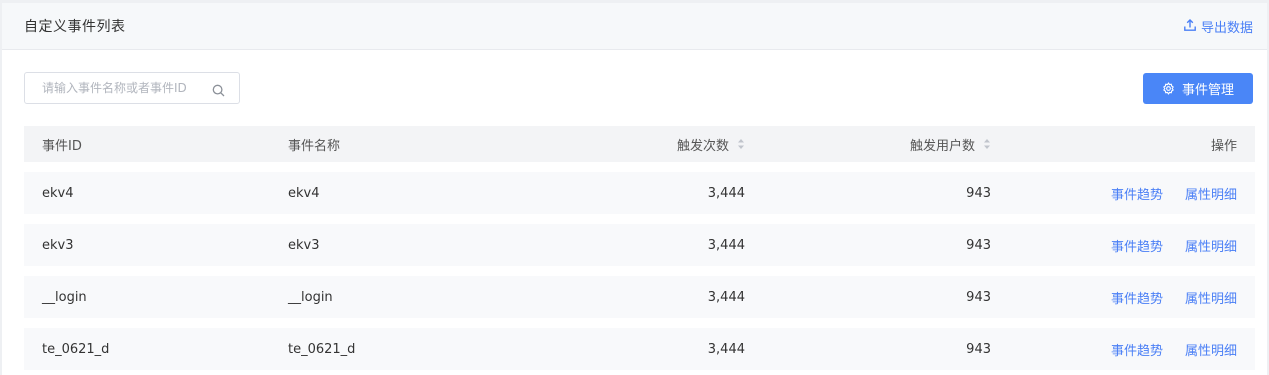 This screenshot has width=1269, height=375. Describe the element at coordinates (634, 26) in the screenshot. I see `card-header: 自定义事件列表 导出数据` at that location.